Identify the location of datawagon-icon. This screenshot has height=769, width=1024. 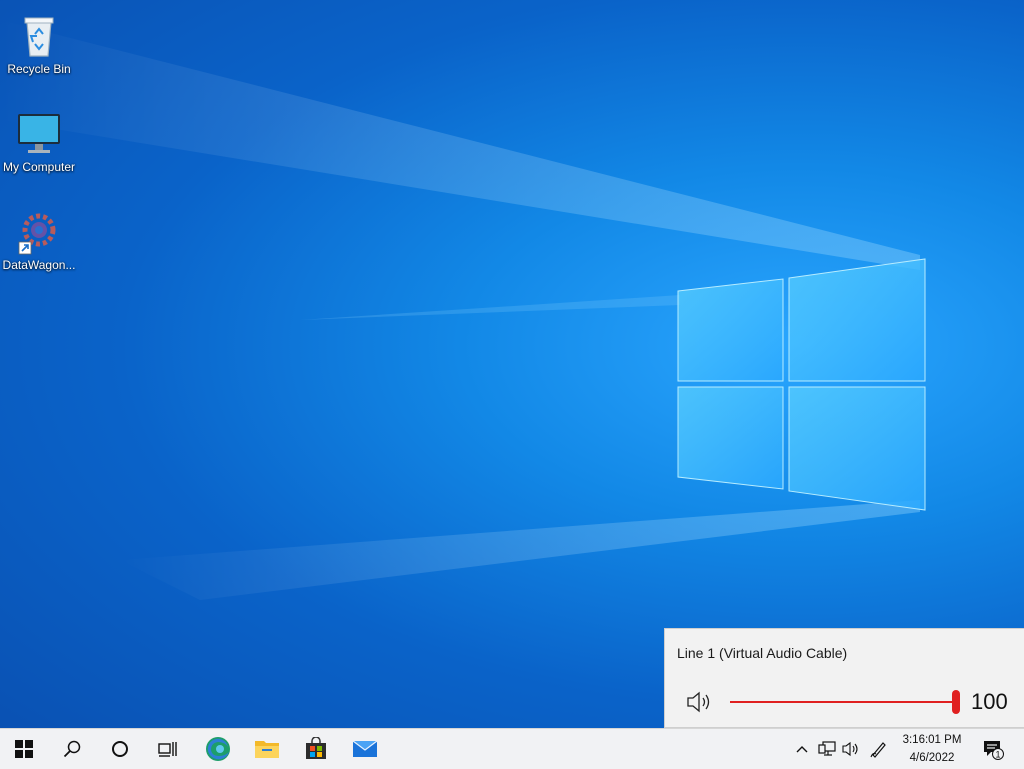
(39, 232).